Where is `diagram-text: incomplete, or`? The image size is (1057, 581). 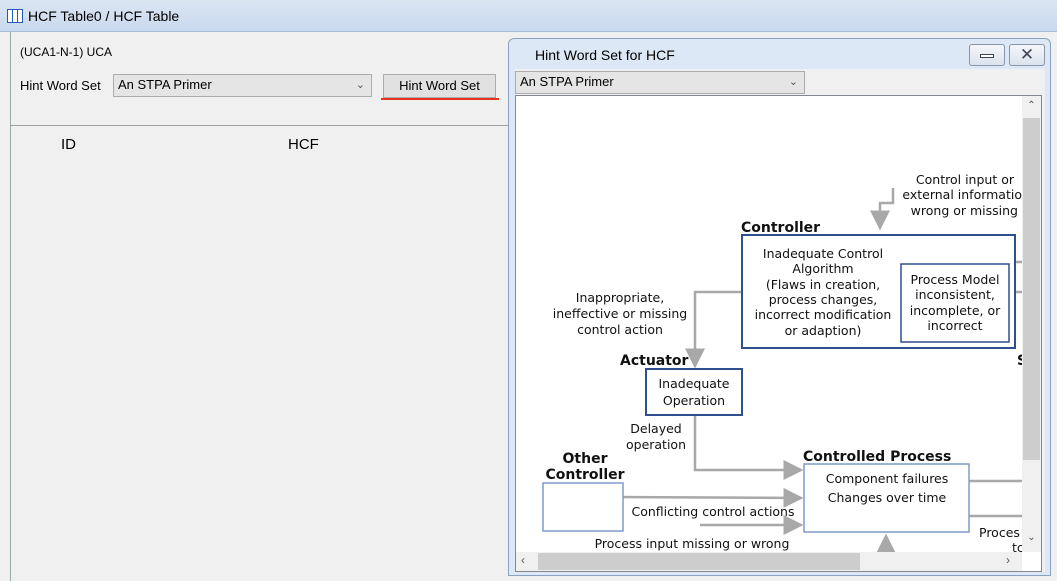 diagram-text: incomplete, or is located at coordinates (955, 310).